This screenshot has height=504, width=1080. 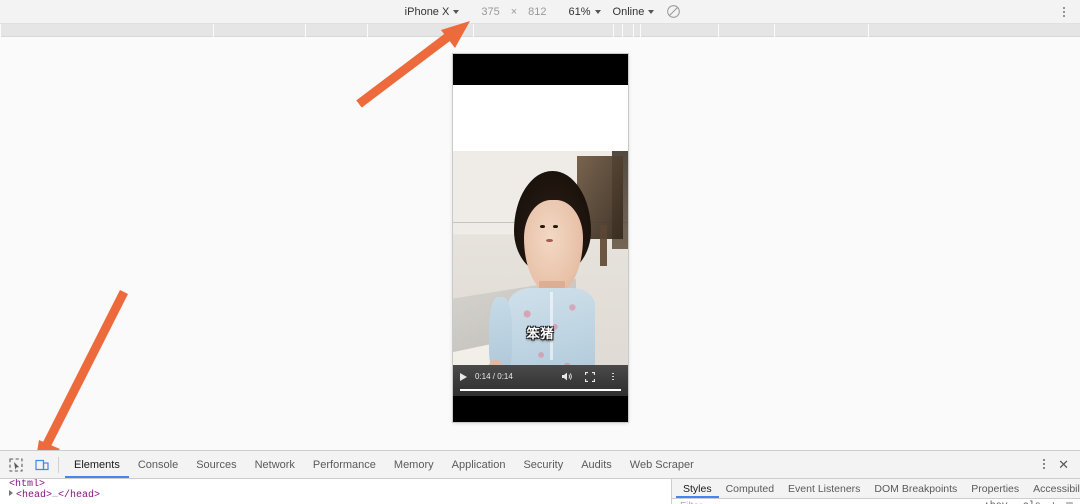 What do you see at coordinates (996, 502) in the screenshot?
I see `hov-toggle-button: :hov` at bounding box center [996, 502].